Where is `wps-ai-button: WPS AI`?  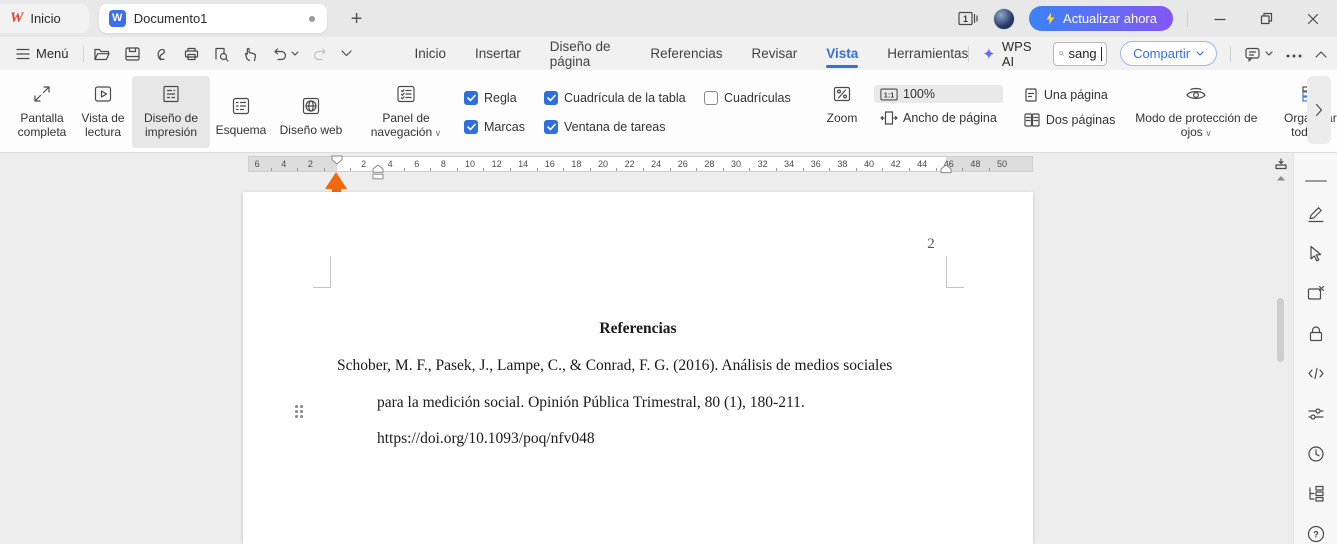 wps-ai-button: WPS AI is located at coordinates (1011, 54).